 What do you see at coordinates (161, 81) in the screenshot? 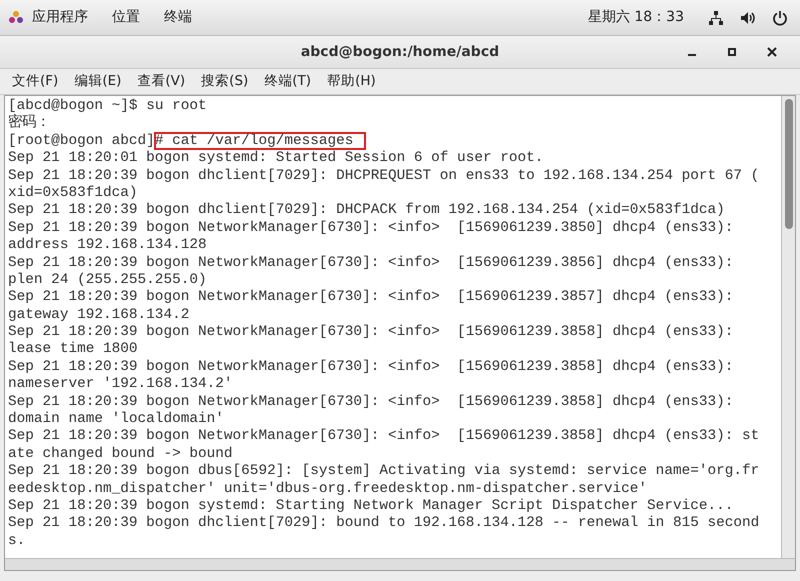
I see `menu-item: 查看(V)` at bounding box center [161, 81].